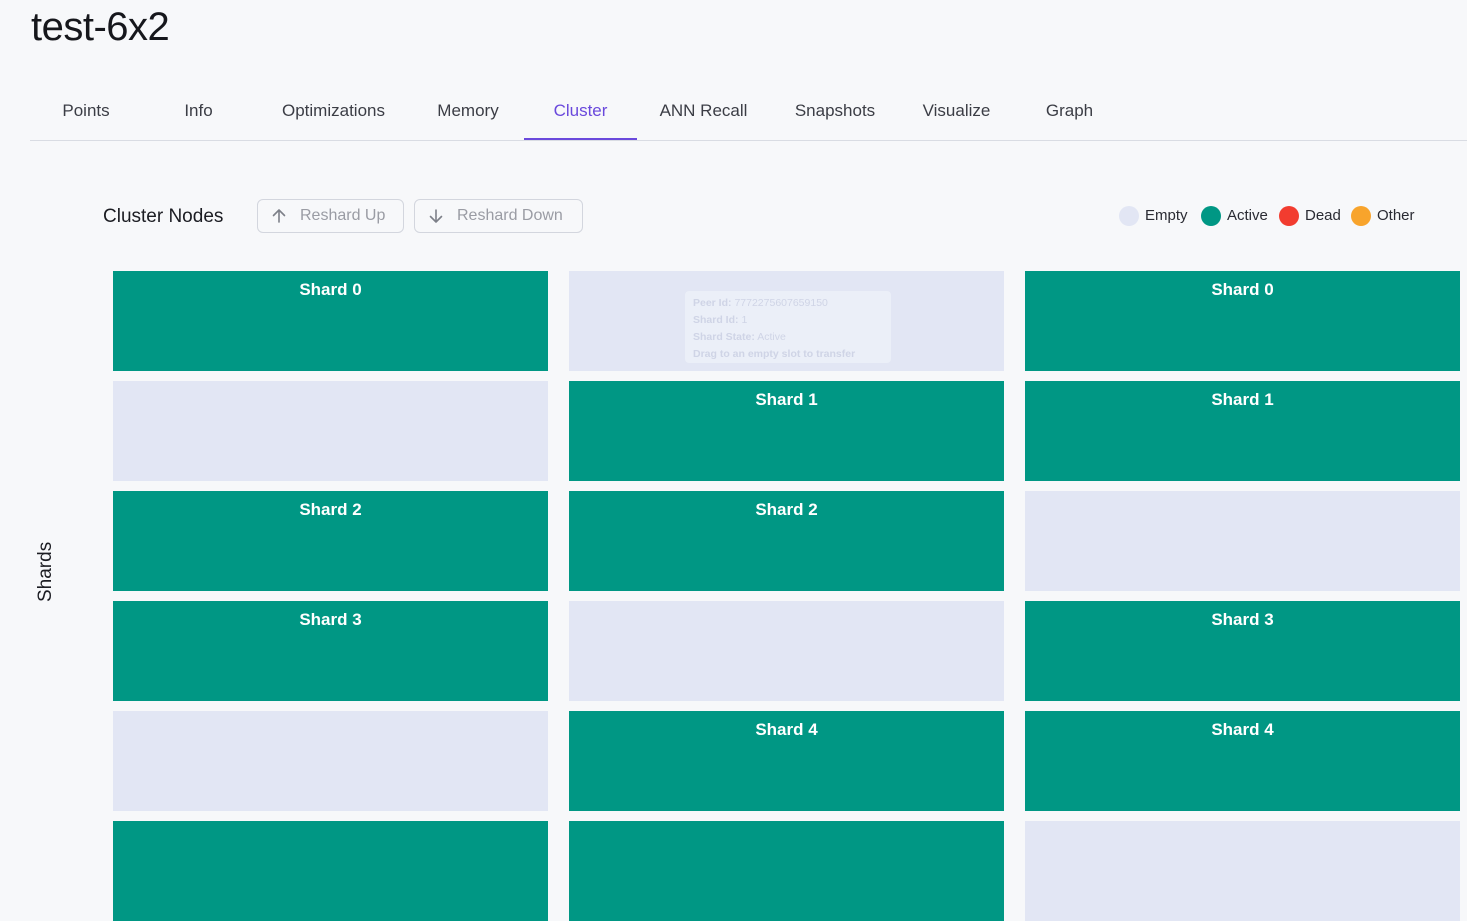 The height and width of the screenshot is (921, 1467). Describe the element at coordinates (744, 320) in the screenshot. I see `drag-preview-value: 1` at that location.